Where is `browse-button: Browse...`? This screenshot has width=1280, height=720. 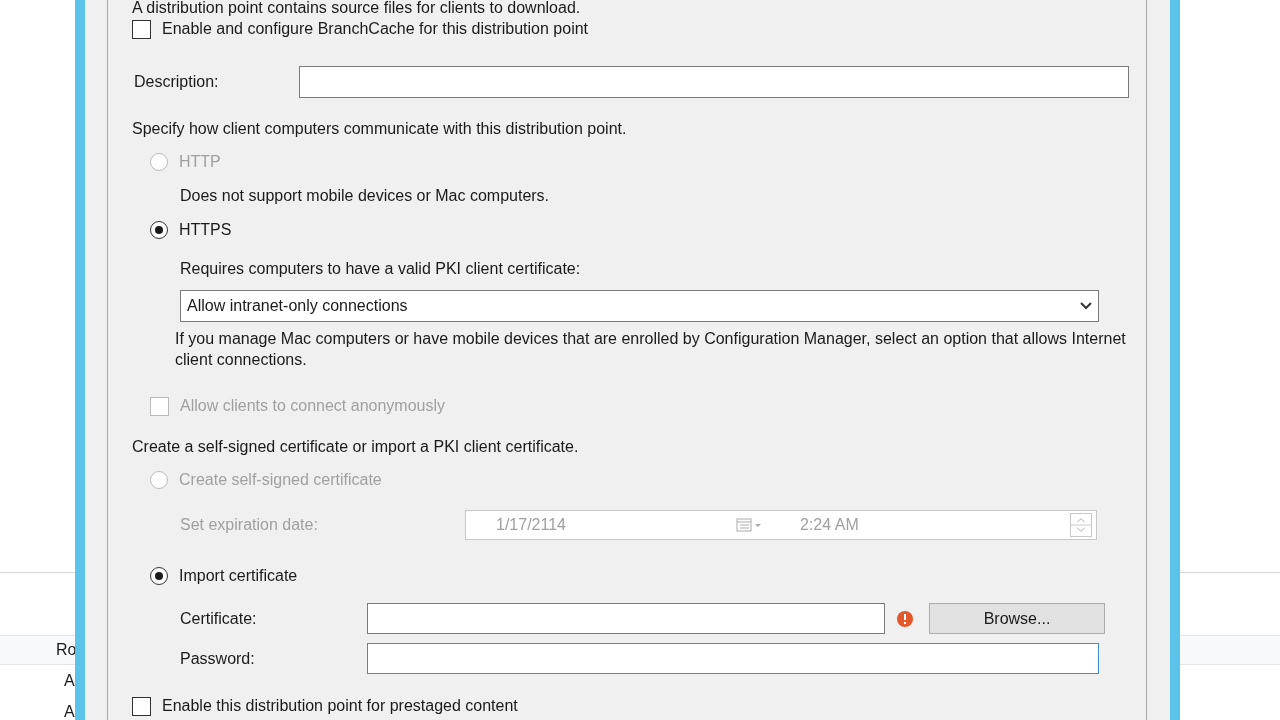
browse-button: Browse... is located at coordinates (1017, 618).